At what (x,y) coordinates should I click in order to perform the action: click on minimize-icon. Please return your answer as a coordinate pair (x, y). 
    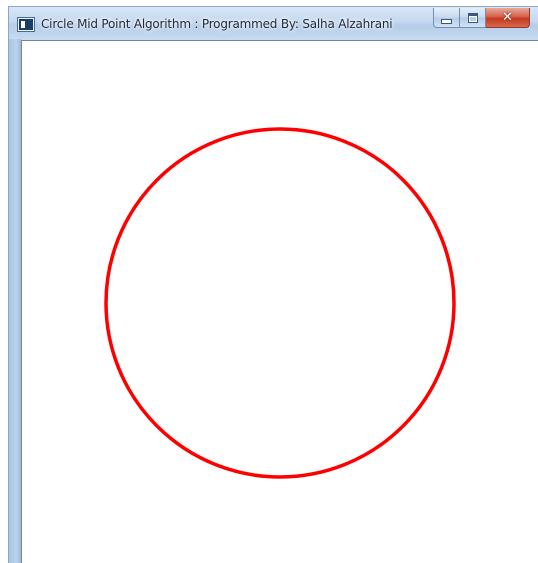
    Looking at the image, I should click on (446, 21).